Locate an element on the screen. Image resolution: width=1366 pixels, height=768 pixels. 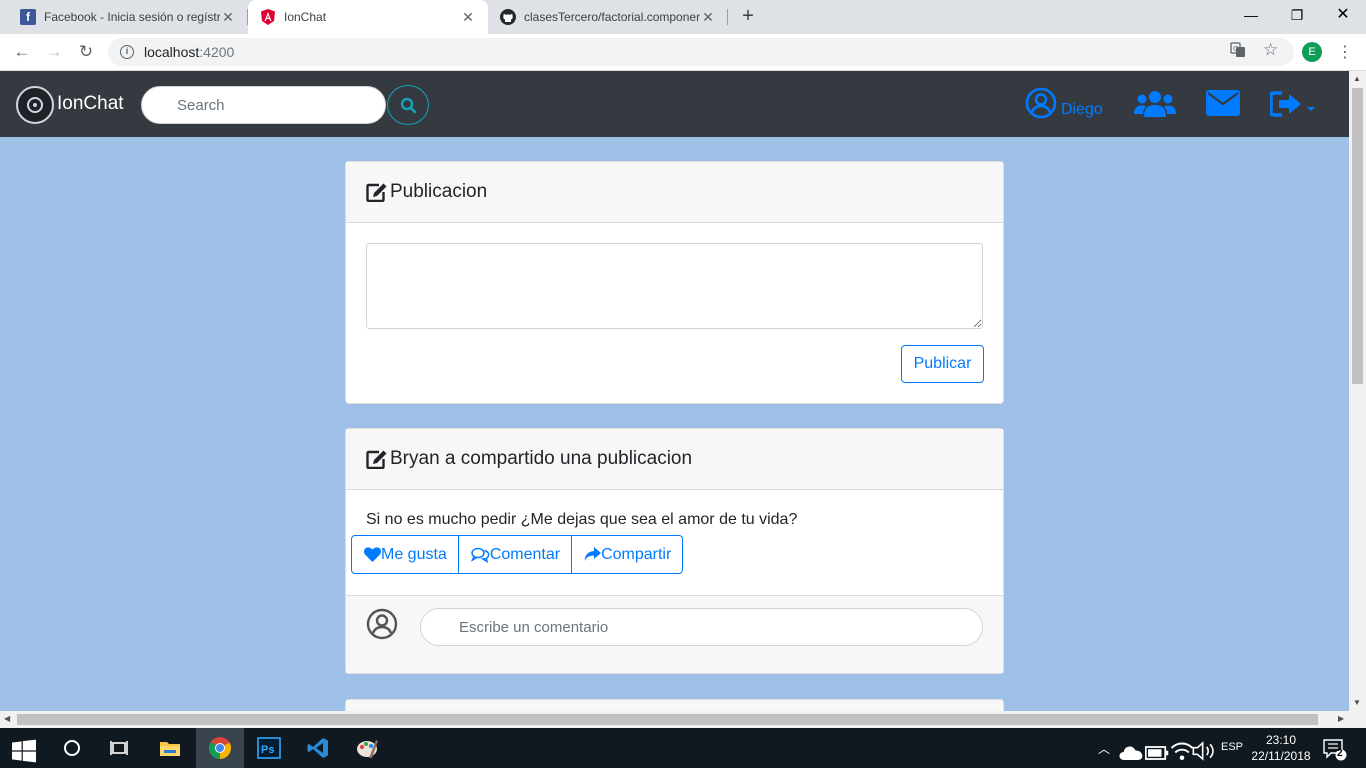
profile-avatar: E is located at coordinates (1312, 52).